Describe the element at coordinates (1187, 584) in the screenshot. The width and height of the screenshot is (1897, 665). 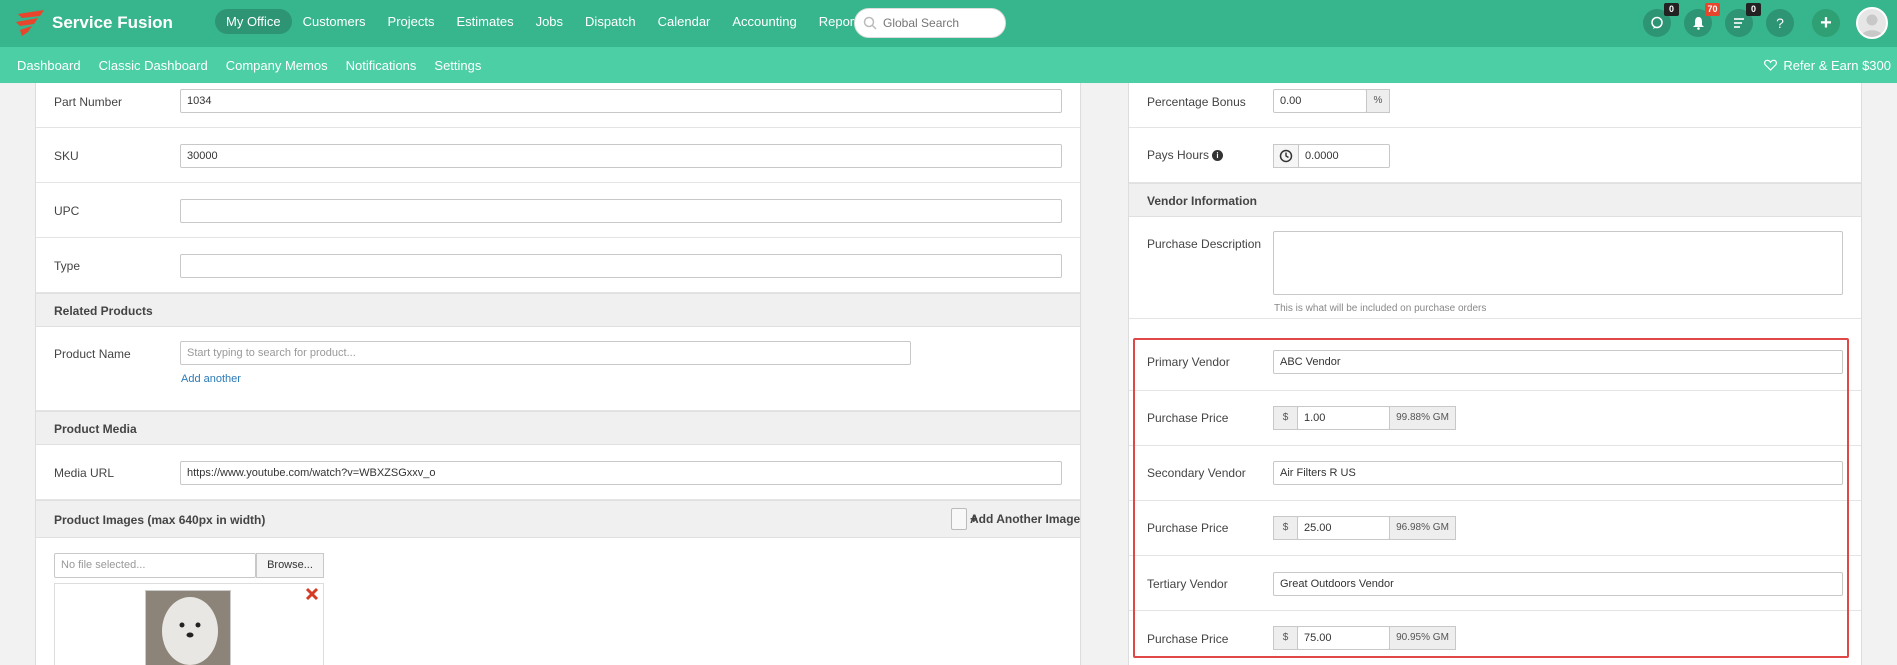
I see `tertiary-vendor-label: Tertiary Vendor` at that location.